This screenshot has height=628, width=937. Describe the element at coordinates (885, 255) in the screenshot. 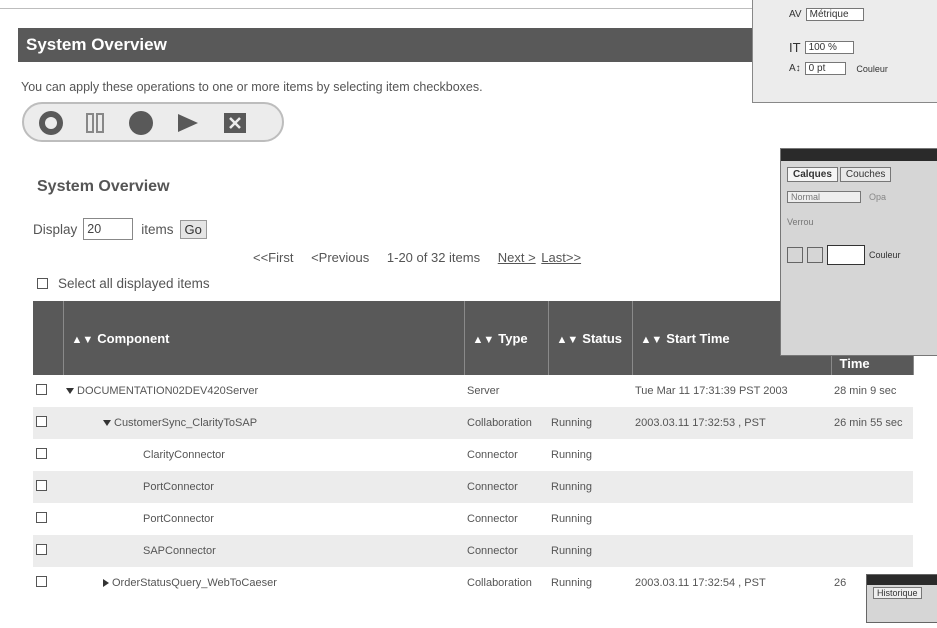

I see `layer-name: Couleur` at that location.